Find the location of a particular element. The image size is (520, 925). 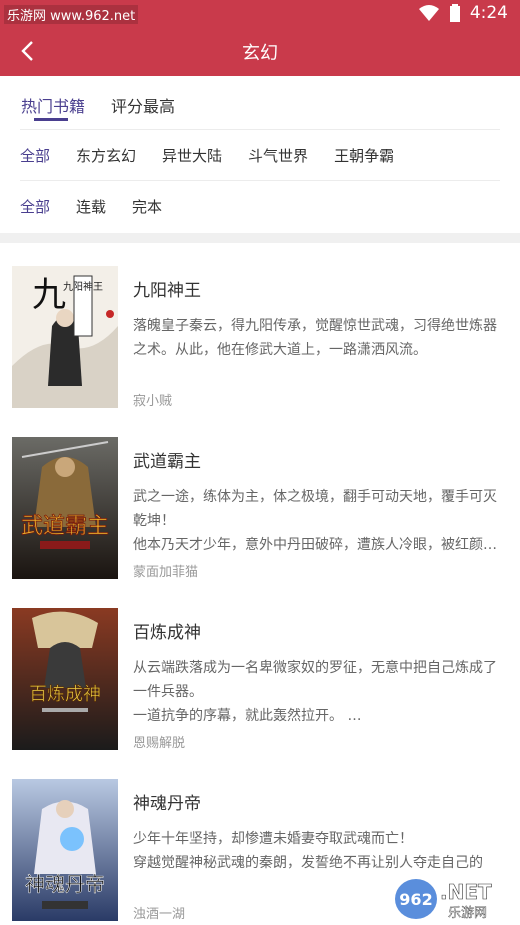

book-title: 神魂丹帝 is located at coordinates (167, 801).